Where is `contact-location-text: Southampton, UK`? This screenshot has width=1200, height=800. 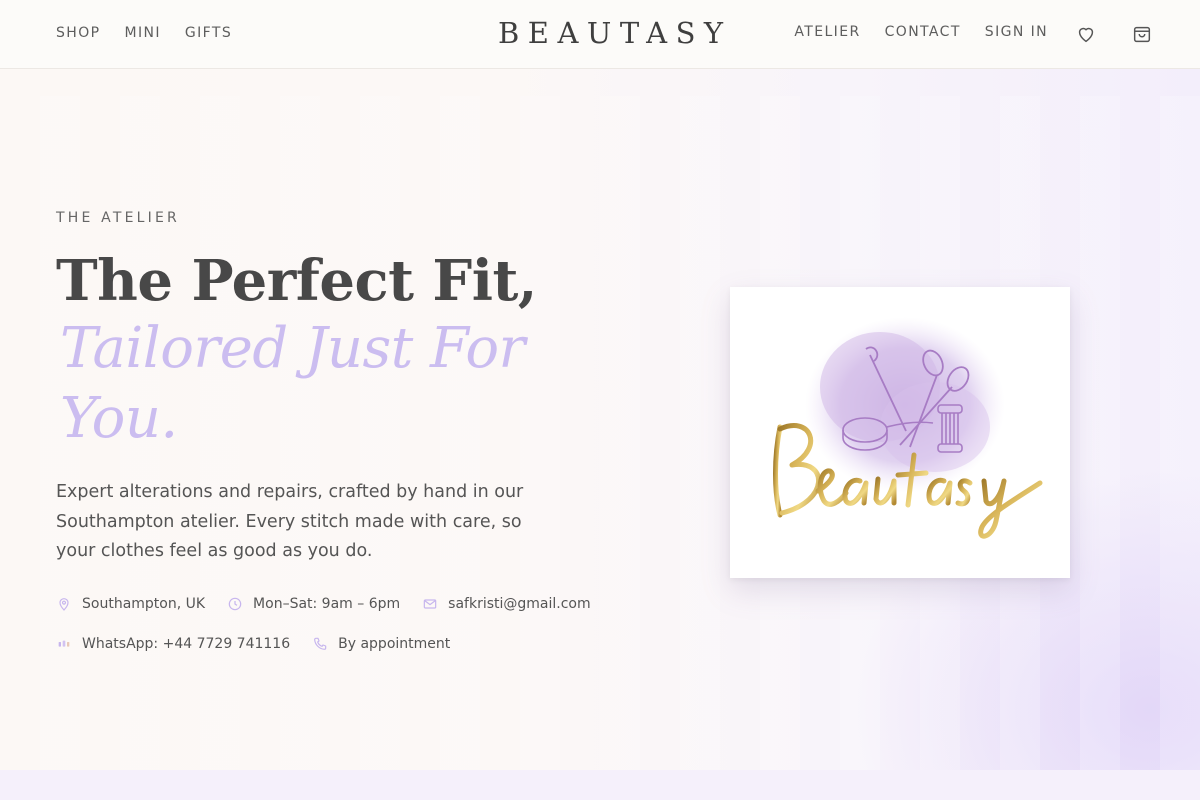 contact-location-text: Southampton, UK is located at coordinates (144, 604).